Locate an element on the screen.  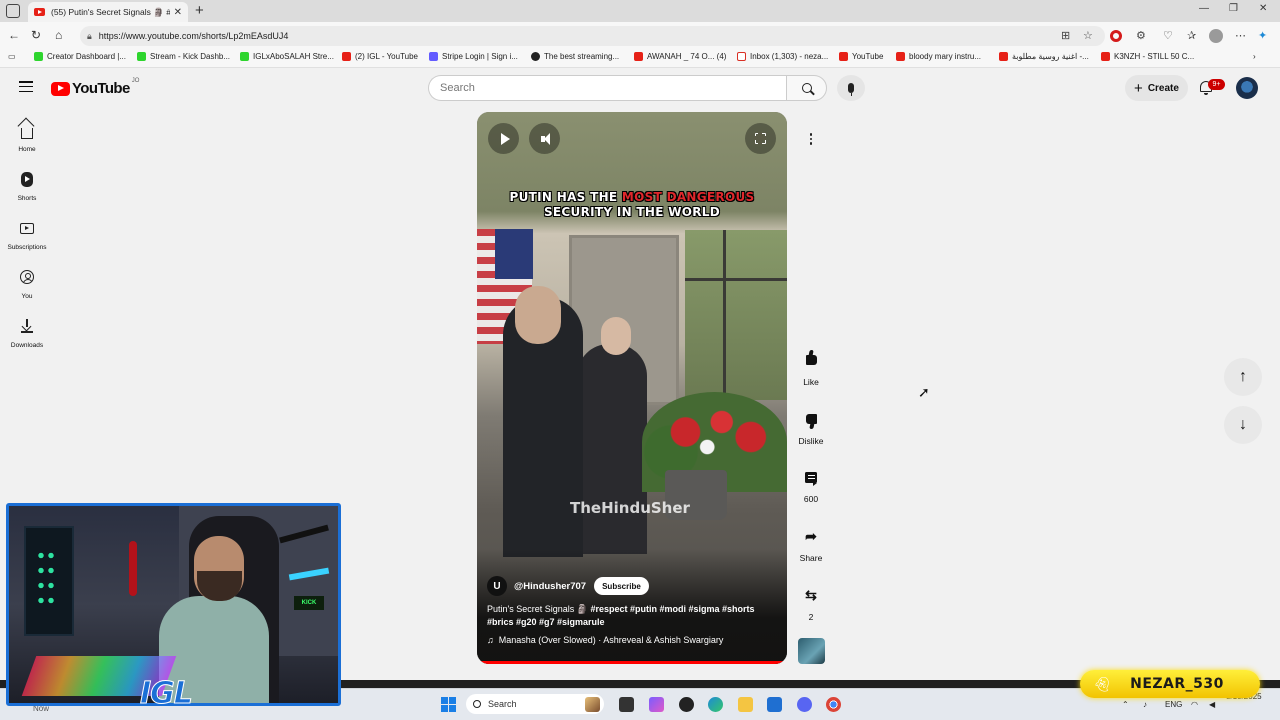
remix-button: ⇆ 2 is located at coordinates (811, 601).